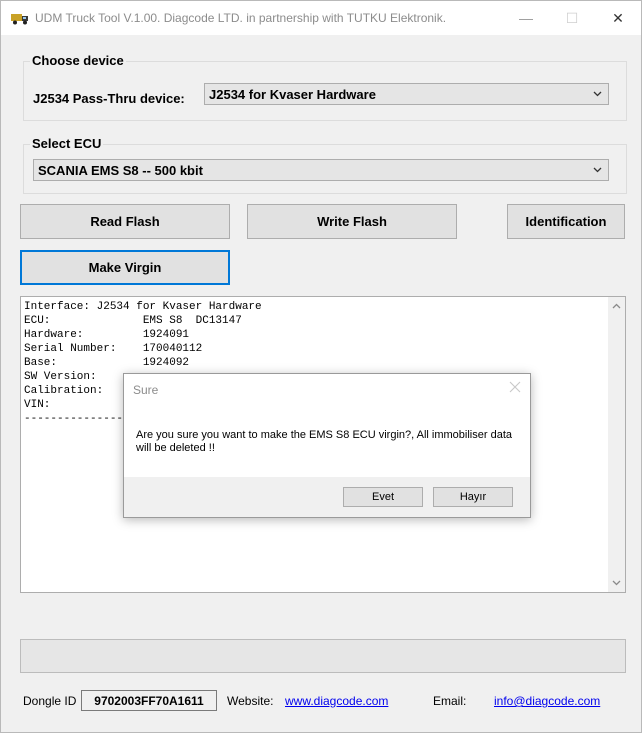 Image resolution: width=642 pixels, height=733 pixels. Describe the element at coordinates (616, 306) in the screenshot. I see `chevron-up-icon` at that location.